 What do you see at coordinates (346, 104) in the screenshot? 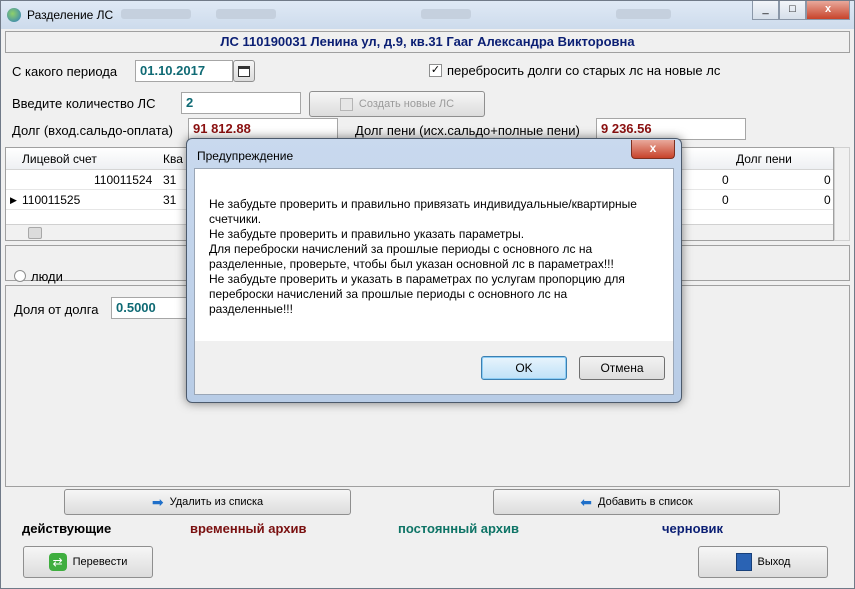
I see `add-grid-icon` at bounding box center [346, 104].